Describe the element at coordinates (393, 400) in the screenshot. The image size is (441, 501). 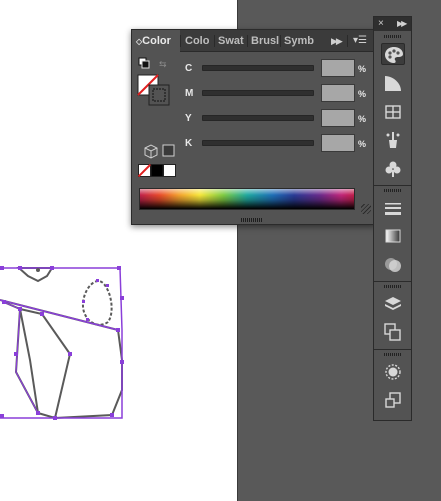
I see `graphic-styles-icon` at that location.